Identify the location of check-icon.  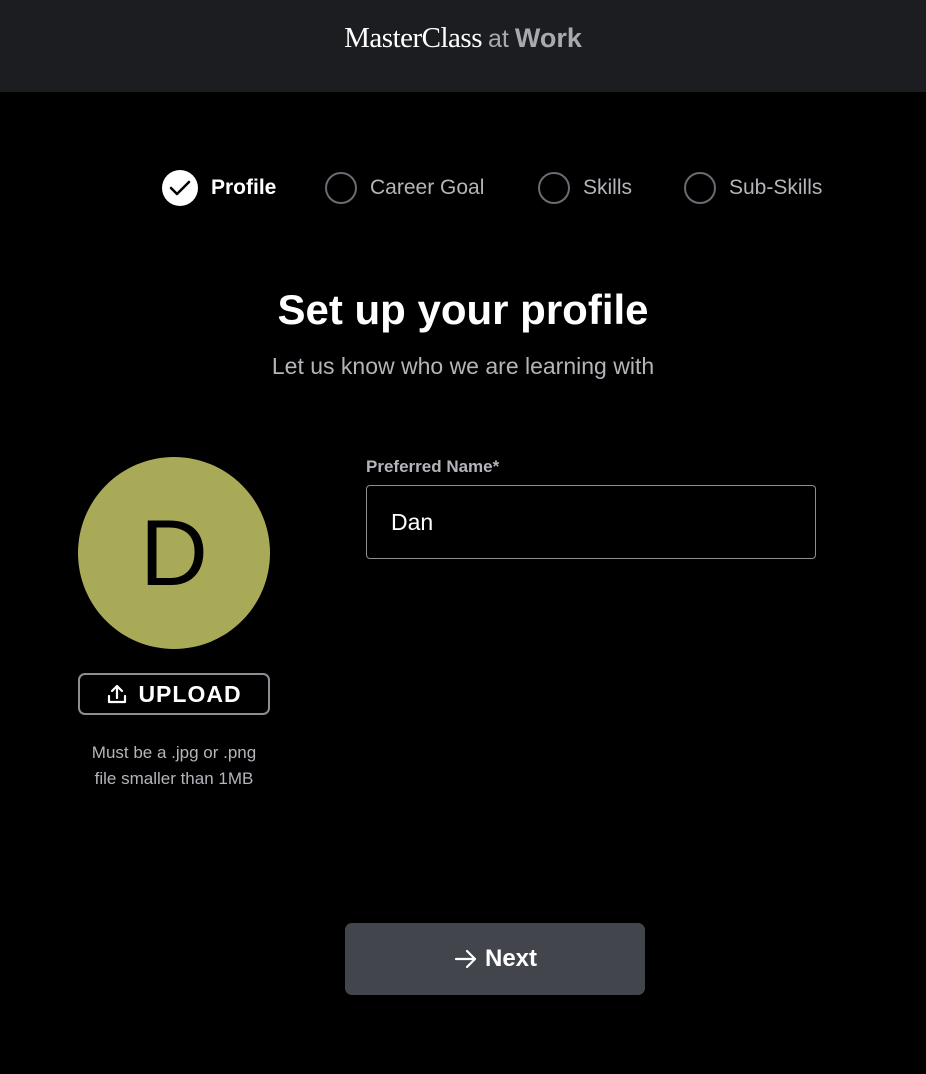
(180, 188).